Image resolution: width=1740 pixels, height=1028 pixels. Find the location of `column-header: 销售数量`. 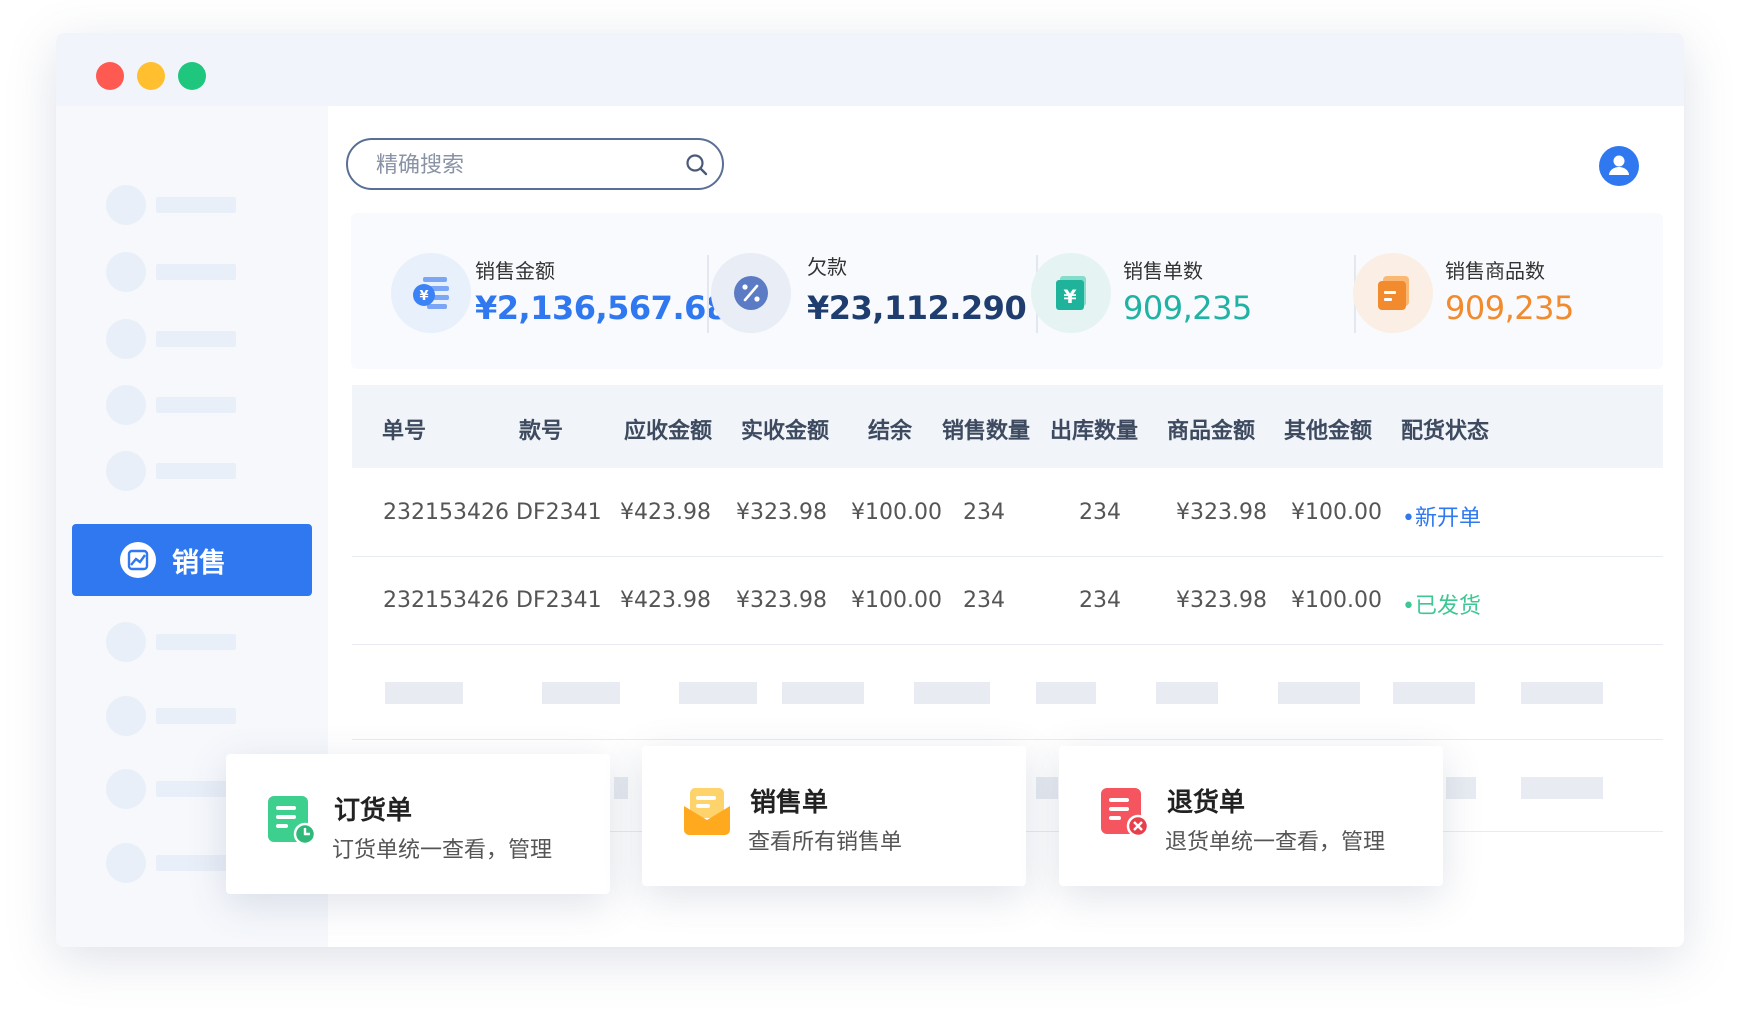

column-header: 销售数量 is located at coordinates (986, 429).